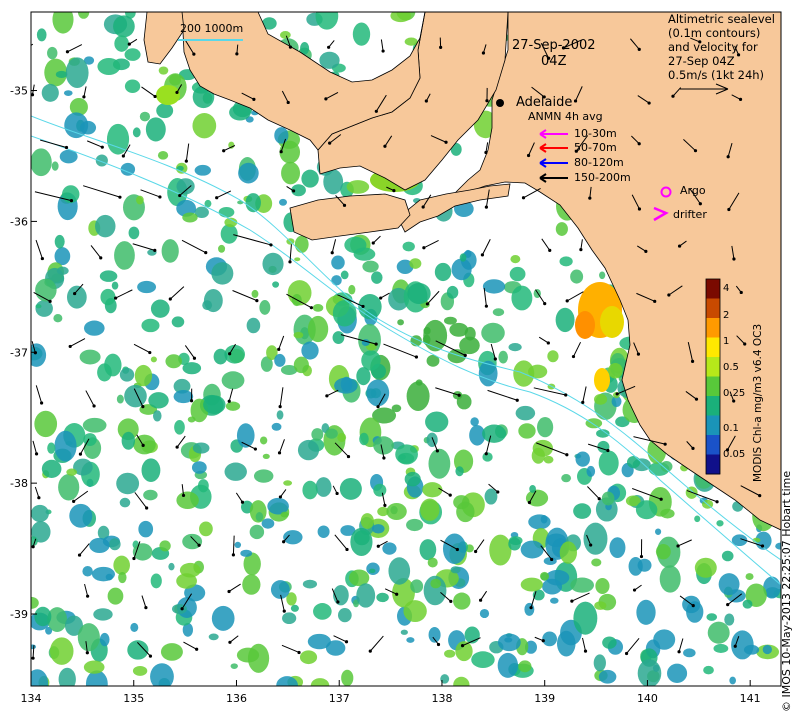 The width and height of the screenshot is (800, 720). I want to click on colorbar-label: MODIS Chl-a mg/m3 v6.4 OC3, so click(758, 402).